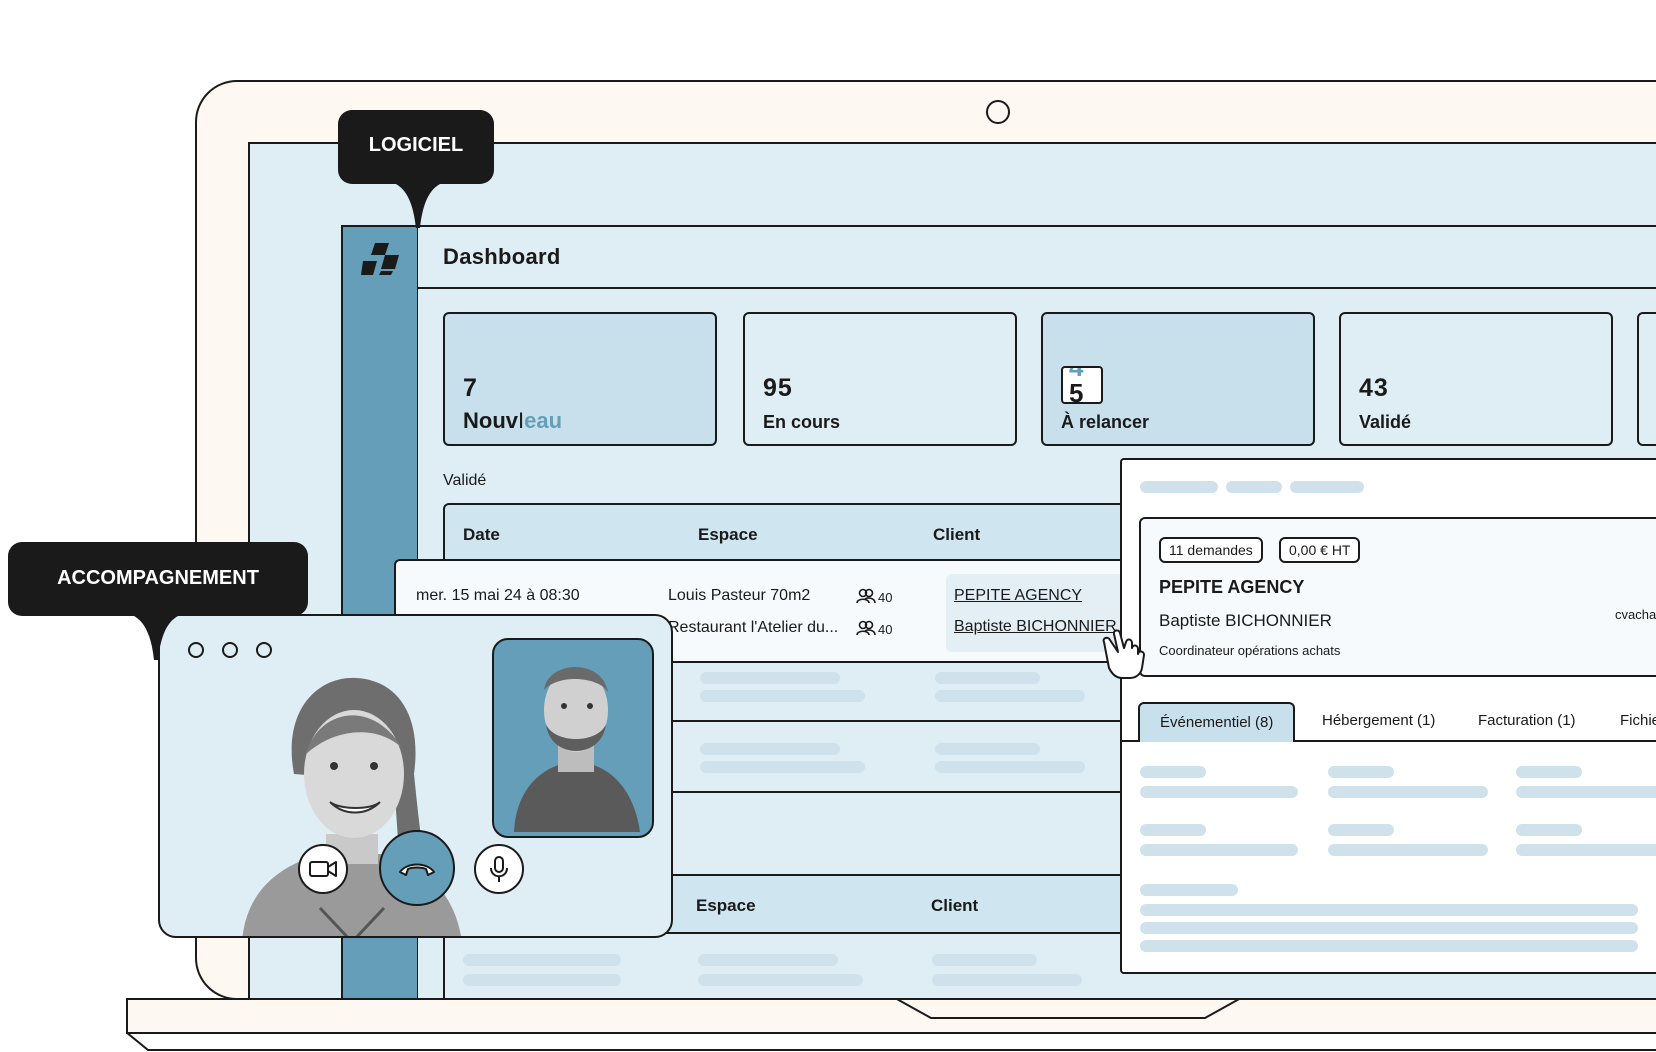  I want to click on table-header: Date Espace Client, so click(793, 532).